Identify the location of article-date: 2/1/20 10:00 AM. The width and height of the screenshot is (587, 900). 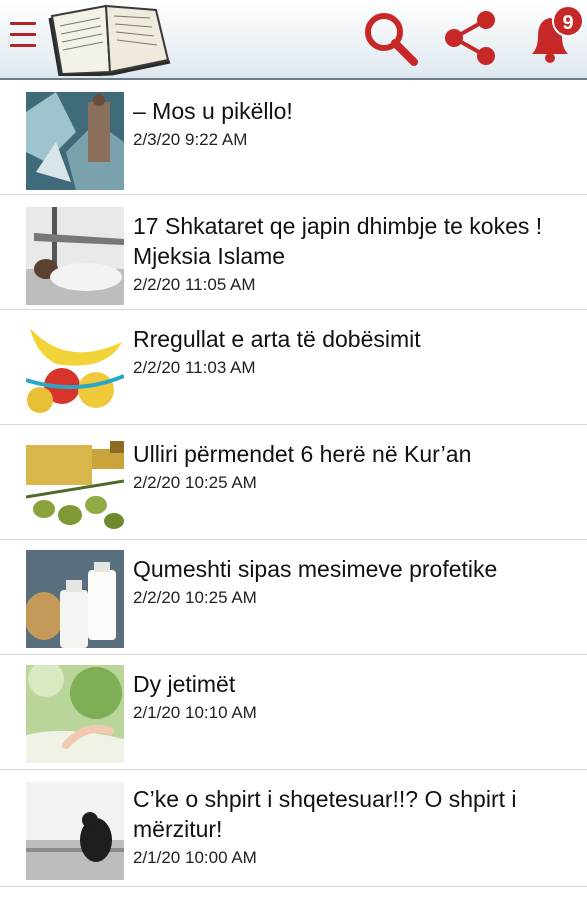
(195, 857).